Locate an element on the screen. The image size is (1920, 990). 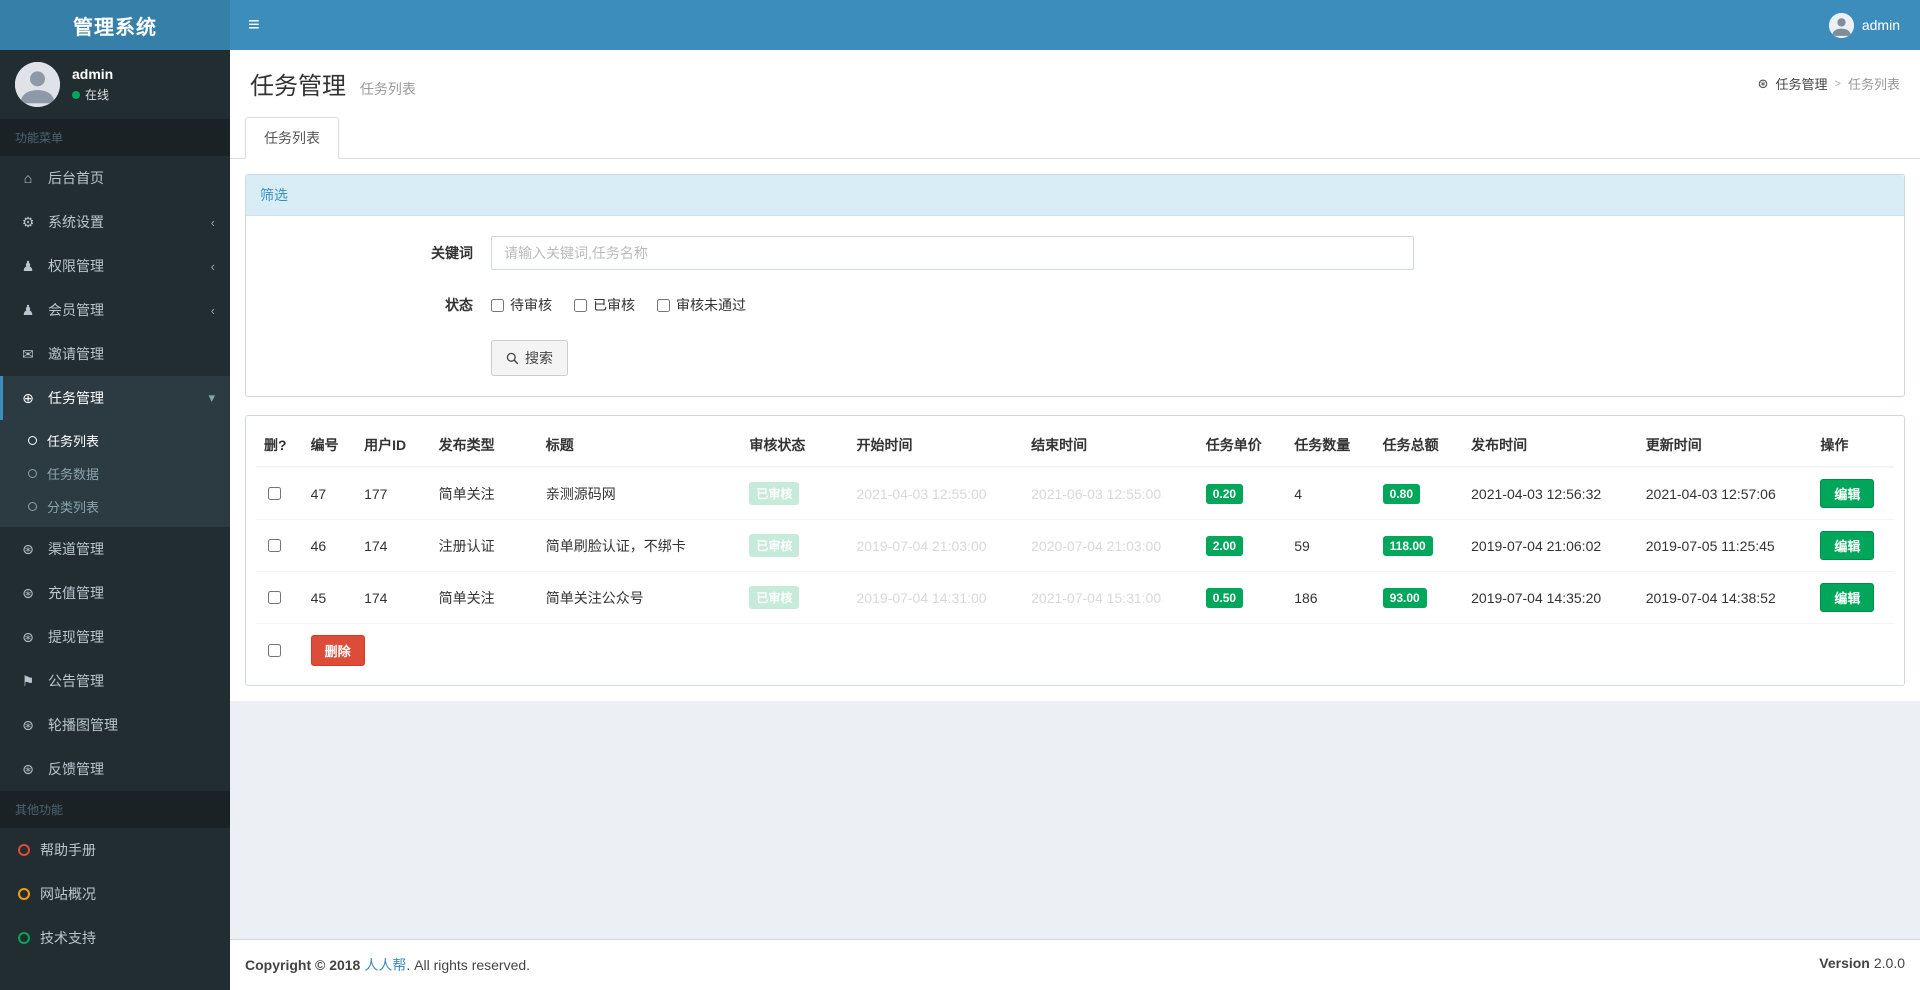
keyword-input is located at coordinates (952, 253).